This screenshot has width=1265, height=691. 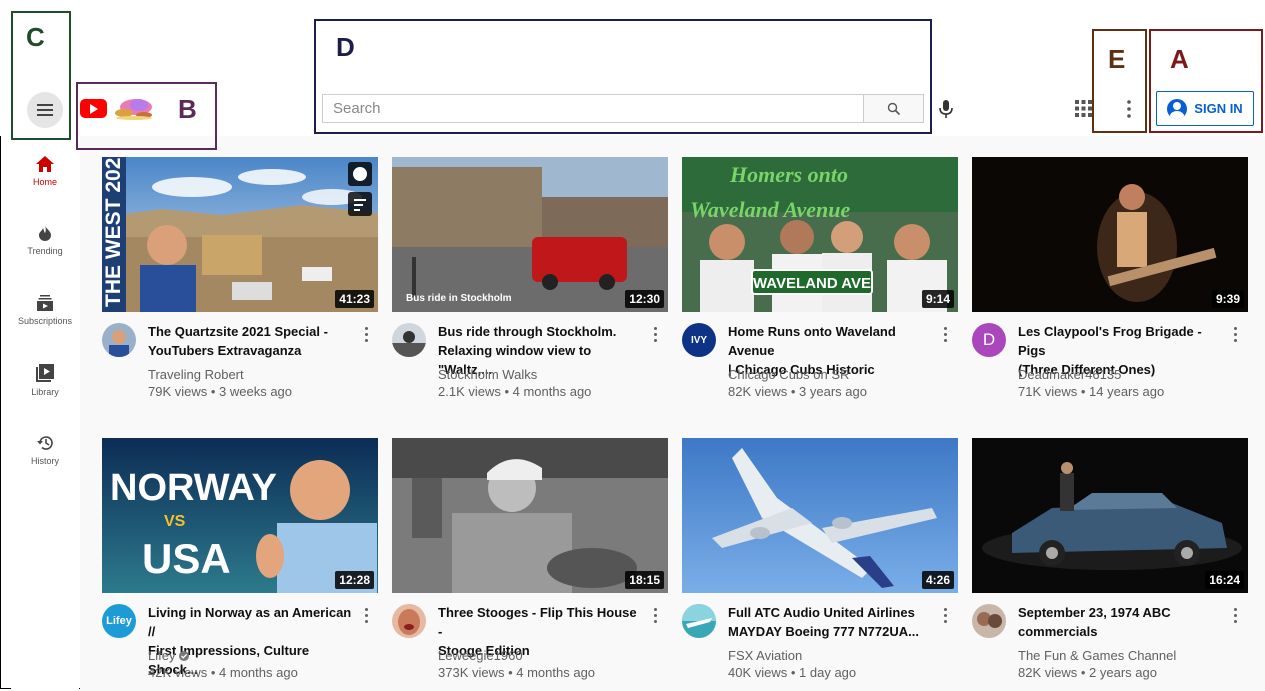 What do you see at coordinates (186, 558) in the screenshot?
I see `thumbnail-big-text: USA` at bounding box center [186, 558].